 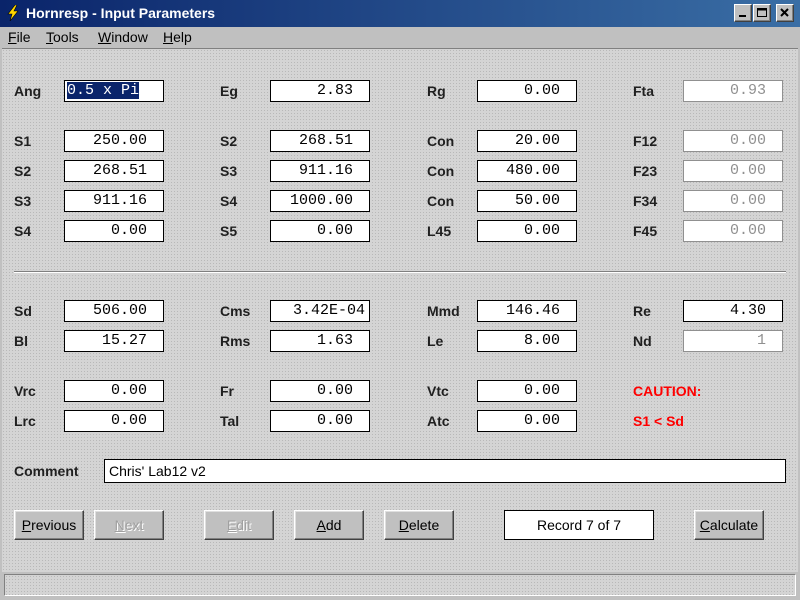 I want to click on menu-window: Window, so click(x=123, y=37).